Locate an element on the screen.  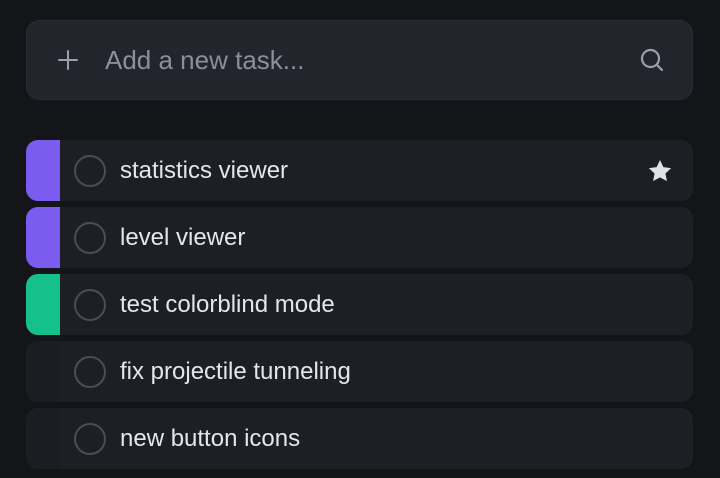
task-item: test colorblind mode is located at coordinates (359, 304).